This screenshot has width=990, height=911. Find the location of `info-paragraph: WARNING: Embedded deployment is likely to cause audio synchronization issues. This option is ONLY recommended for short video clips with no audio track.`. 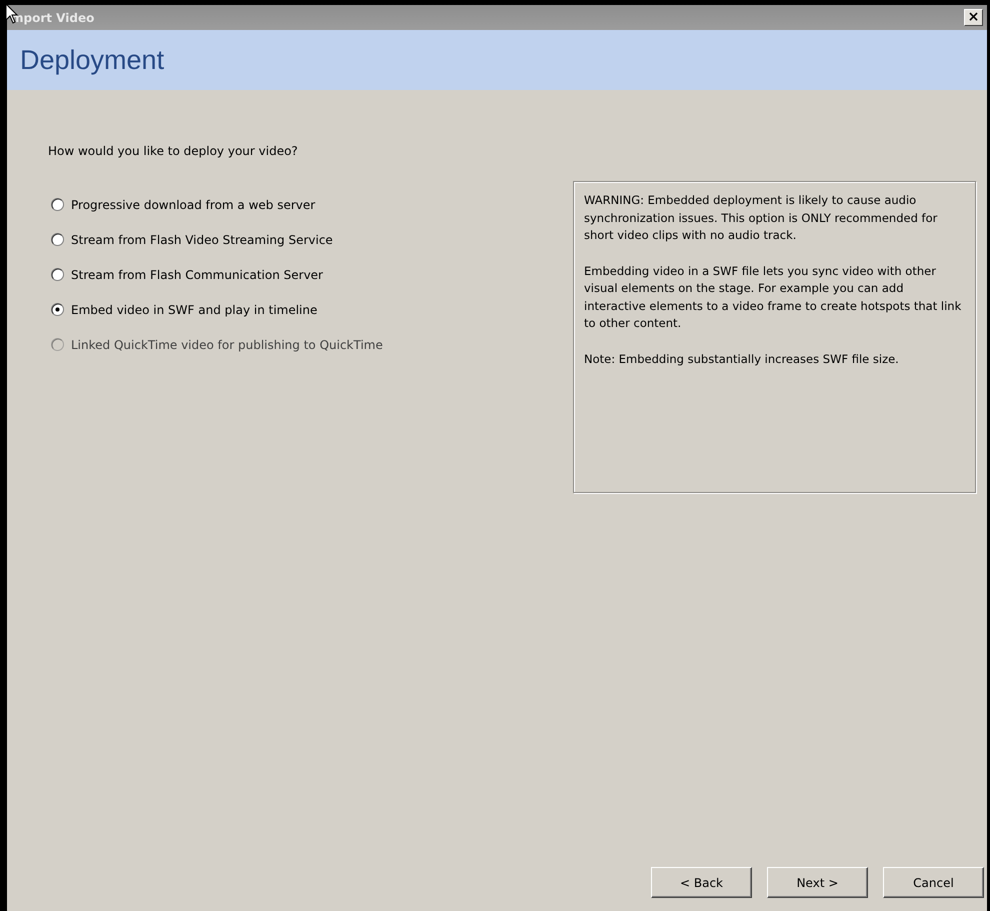

info-paragraph: WARNING: Embedded deployment is likely to cause audio synchronization issues. This option is ONLY recommended for short video clips with no audio track. is located at coordinates (761, 218).